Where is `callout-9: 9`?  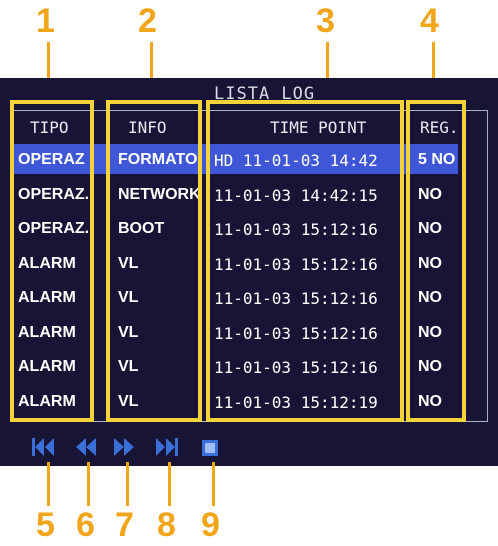 callout-9: 9 is located at coordinates (210, 525).